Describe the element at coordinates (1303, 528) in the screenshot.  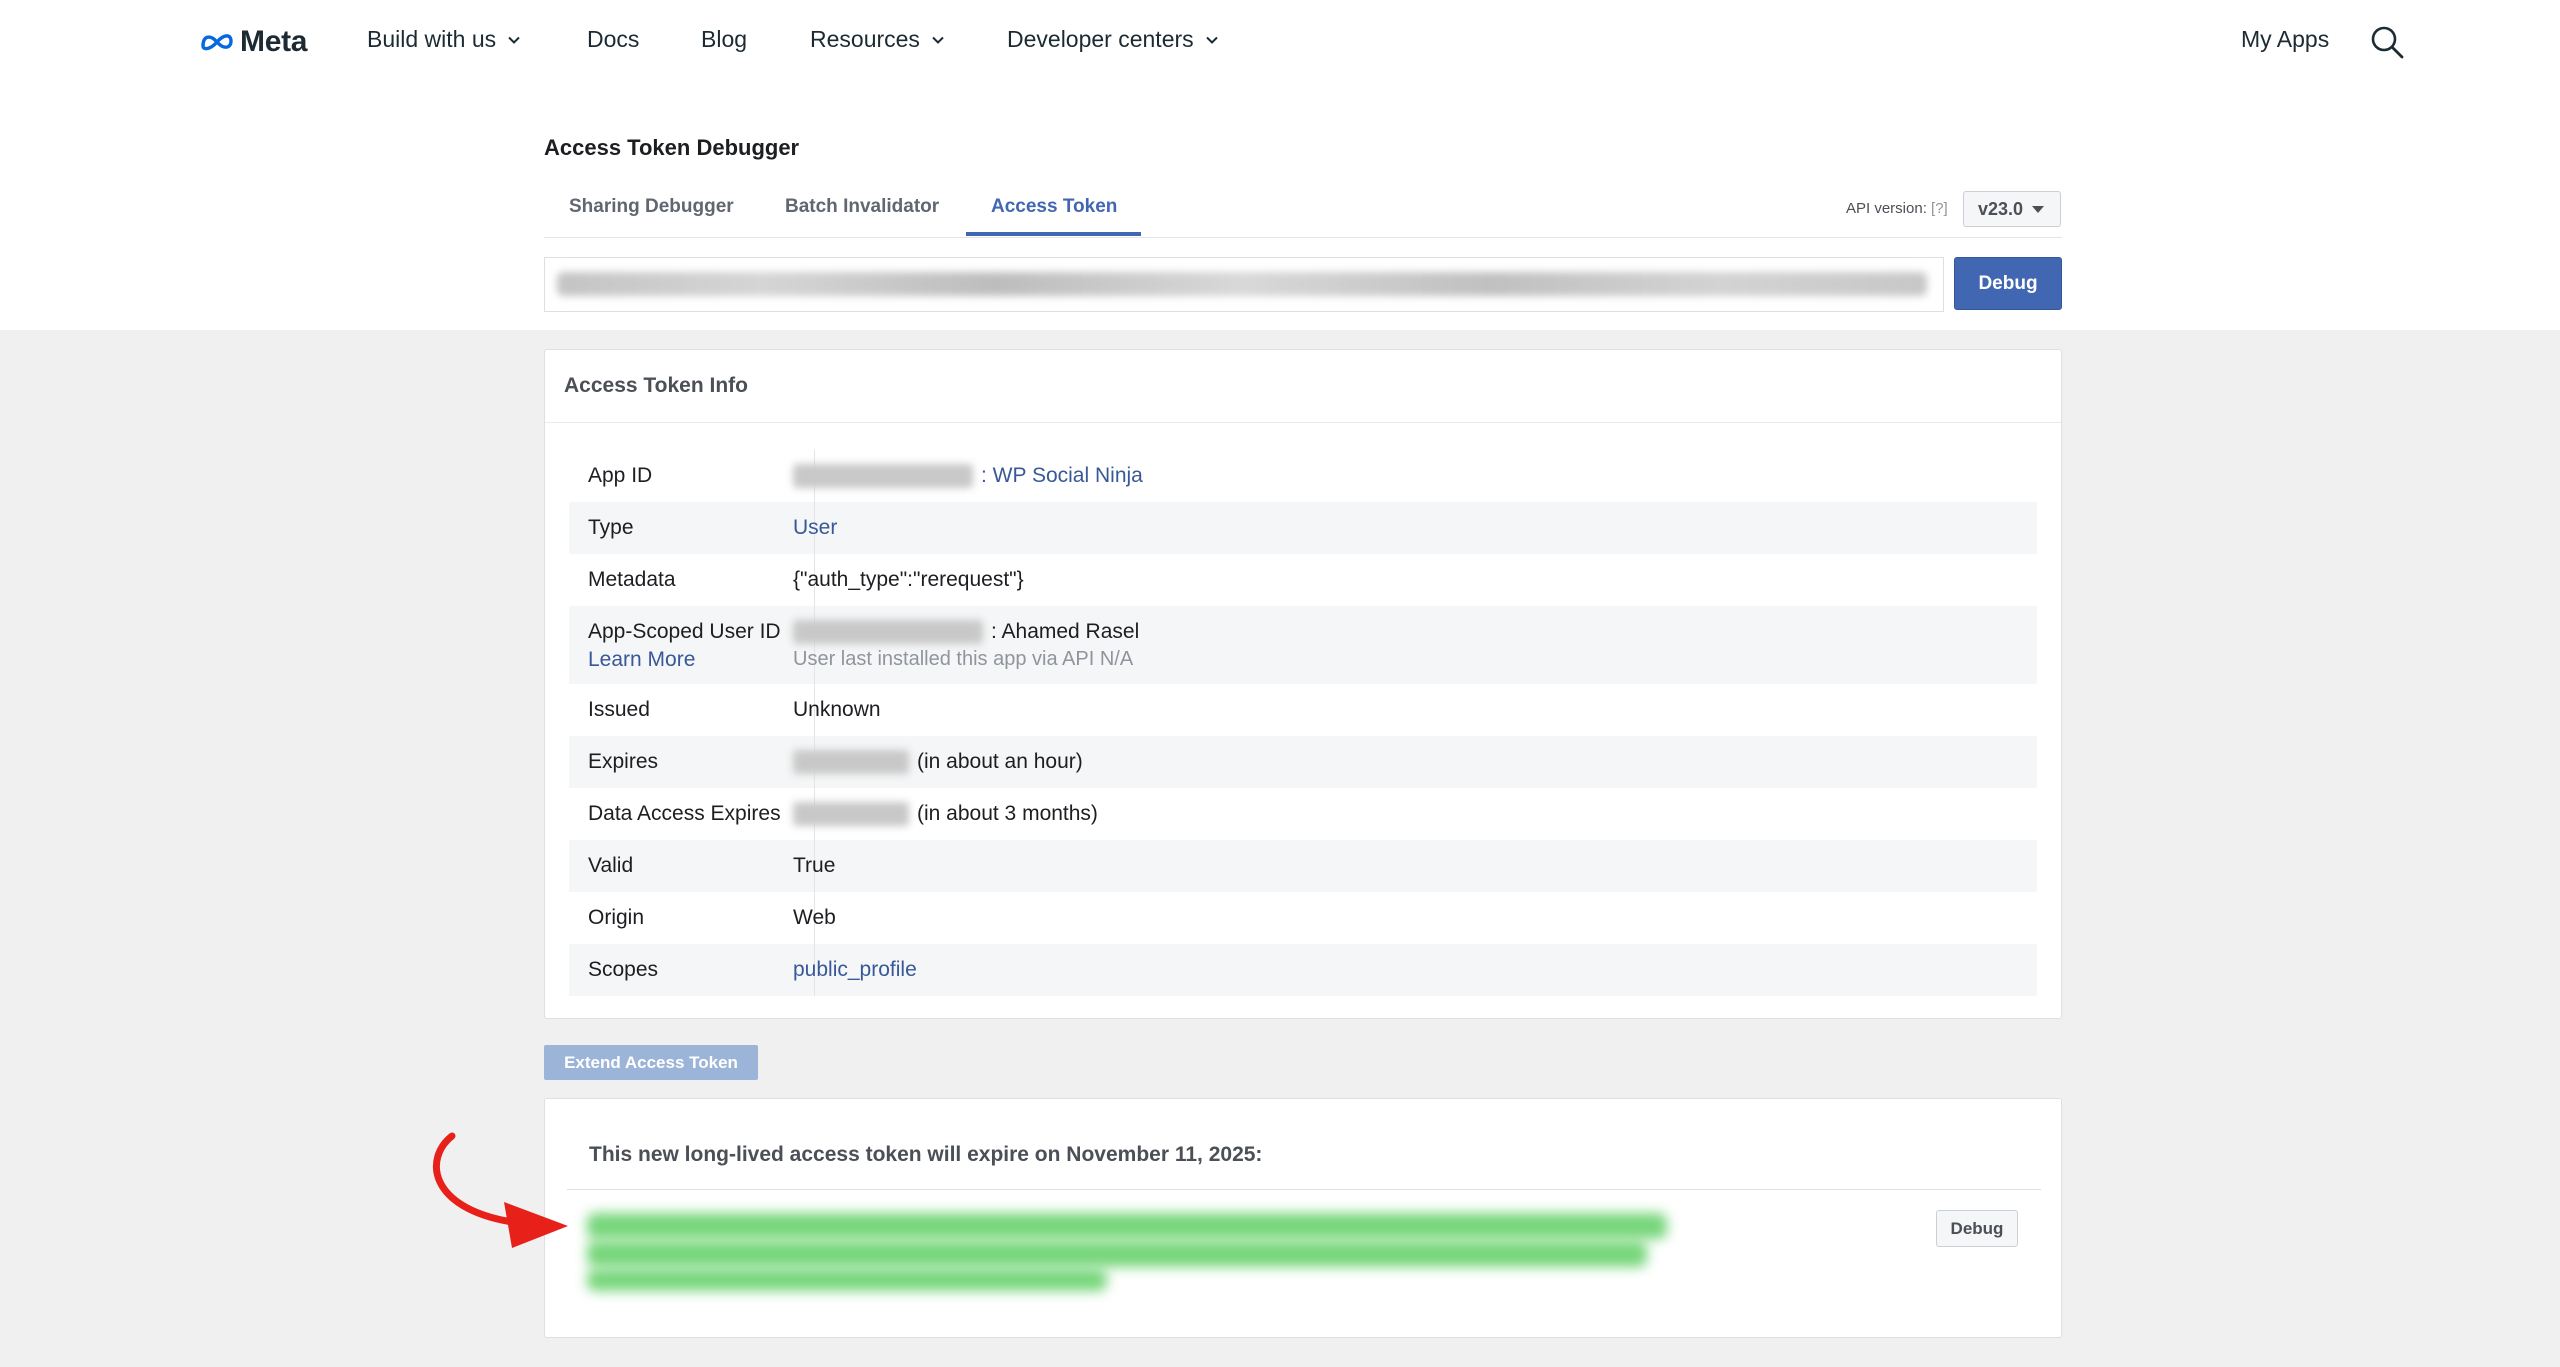
I see `table-row: Type User` at that location.